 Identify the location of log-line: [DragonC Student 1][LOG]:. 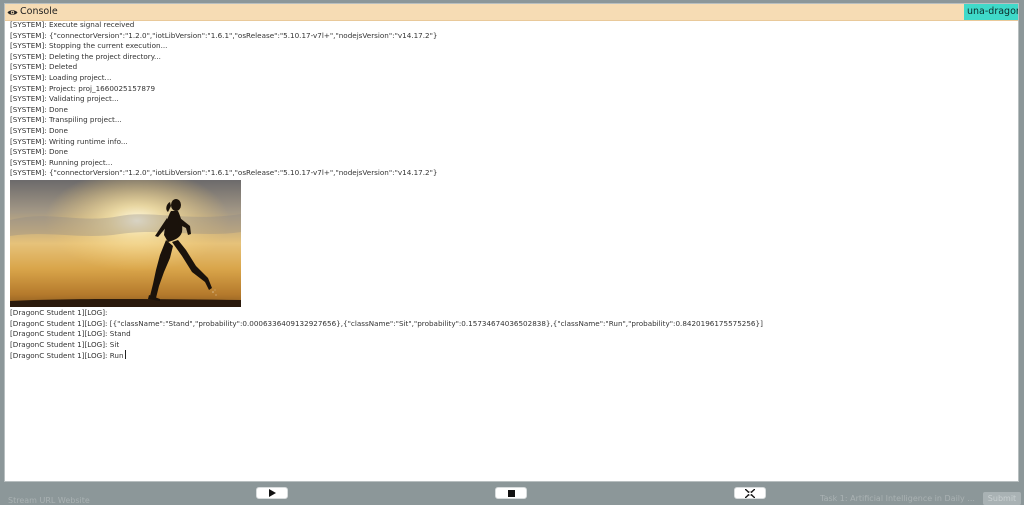
(59, 312).